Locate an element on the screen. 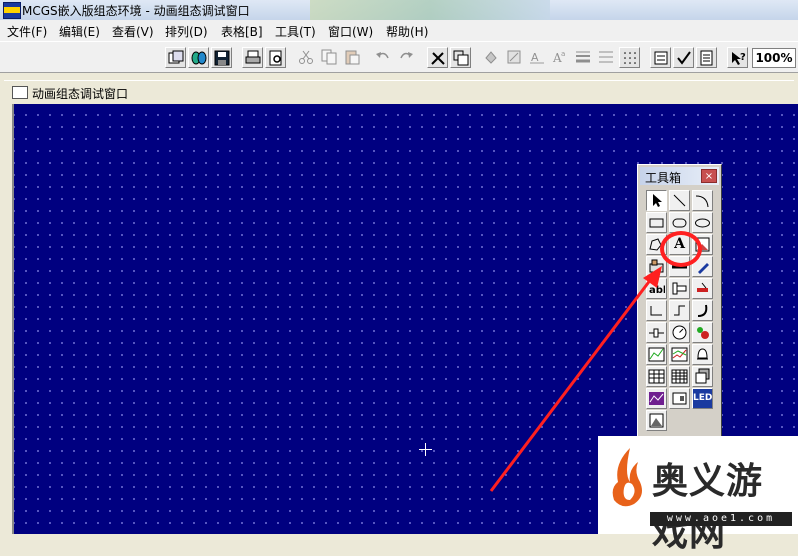 The height and width of the screenshot is (556, 798). watermark-text: 奥义游戏网 is located at coordinates (708, 507).